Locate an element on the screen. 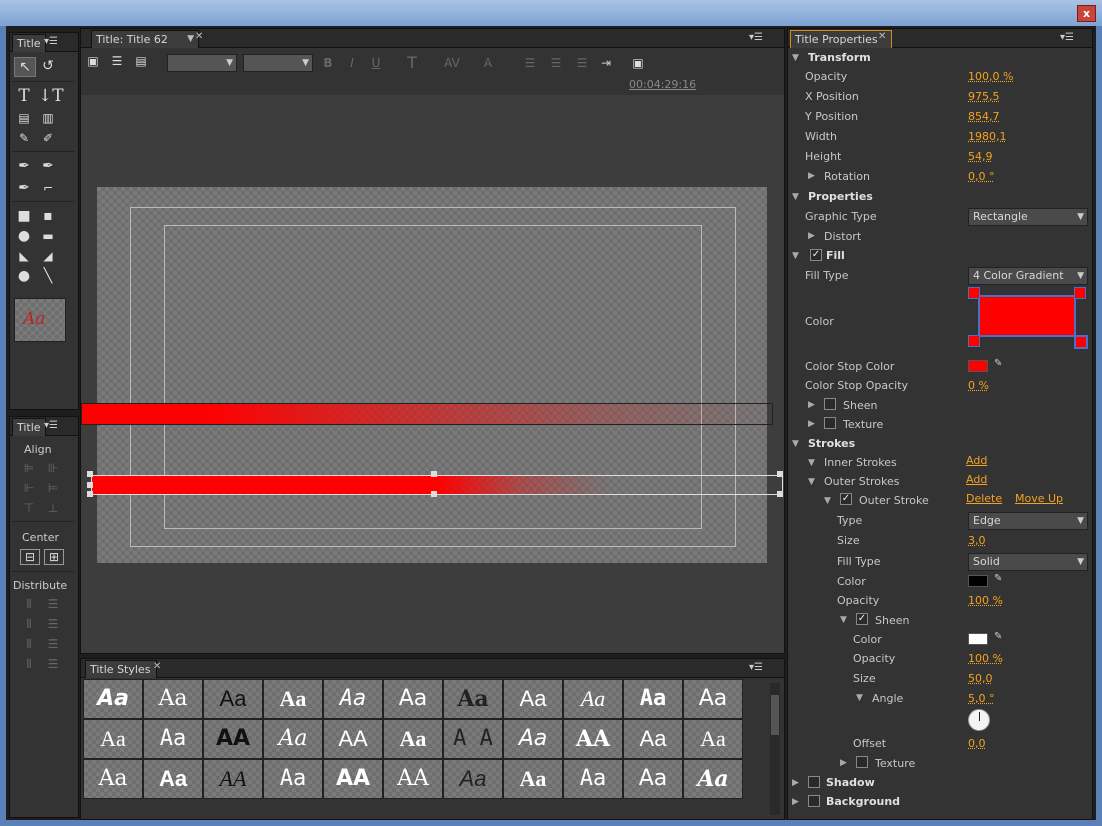 The height and width of the screenshot is (826, 1102). ellipse-tool-icon: ● is located at coordinates (24, 276).